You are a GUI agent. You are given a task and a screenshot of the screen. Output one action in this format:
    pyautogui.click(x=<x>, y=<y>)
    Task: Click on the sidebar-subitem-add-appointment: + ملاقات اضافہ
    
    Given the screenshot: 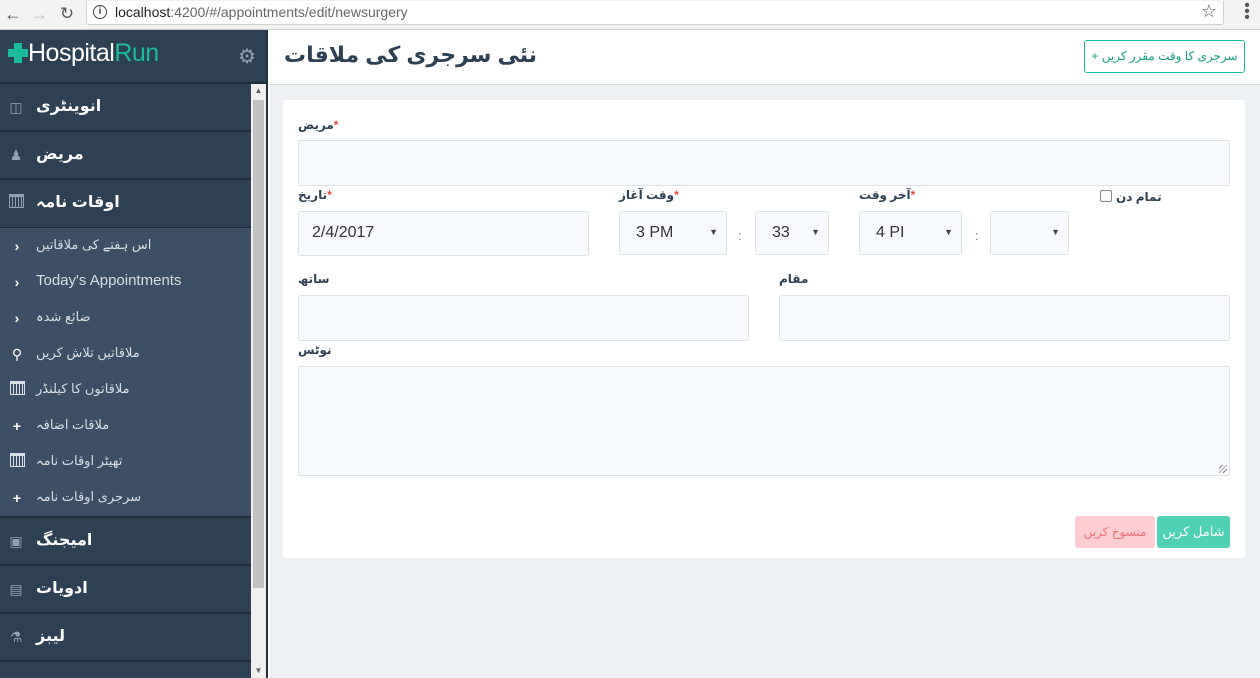 What is the action you would take?
    pyautogui.click(x=125, y=426)
    